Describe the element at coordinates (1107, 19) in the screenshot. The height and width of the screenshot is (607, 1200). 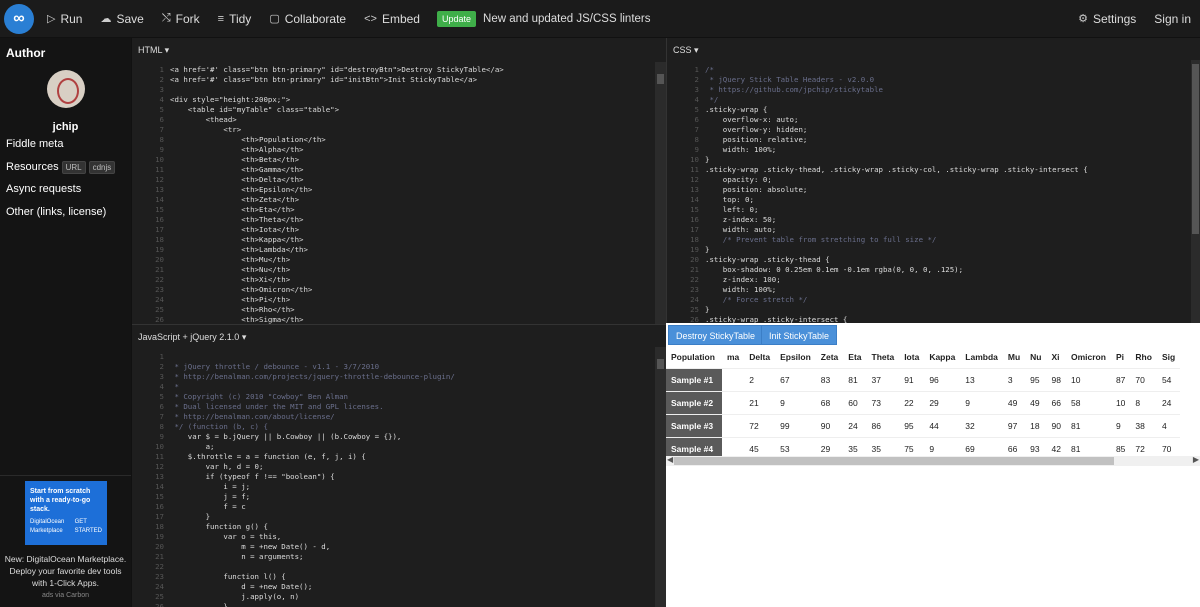
I see `settings-button: ⚙ Settings` at that location.